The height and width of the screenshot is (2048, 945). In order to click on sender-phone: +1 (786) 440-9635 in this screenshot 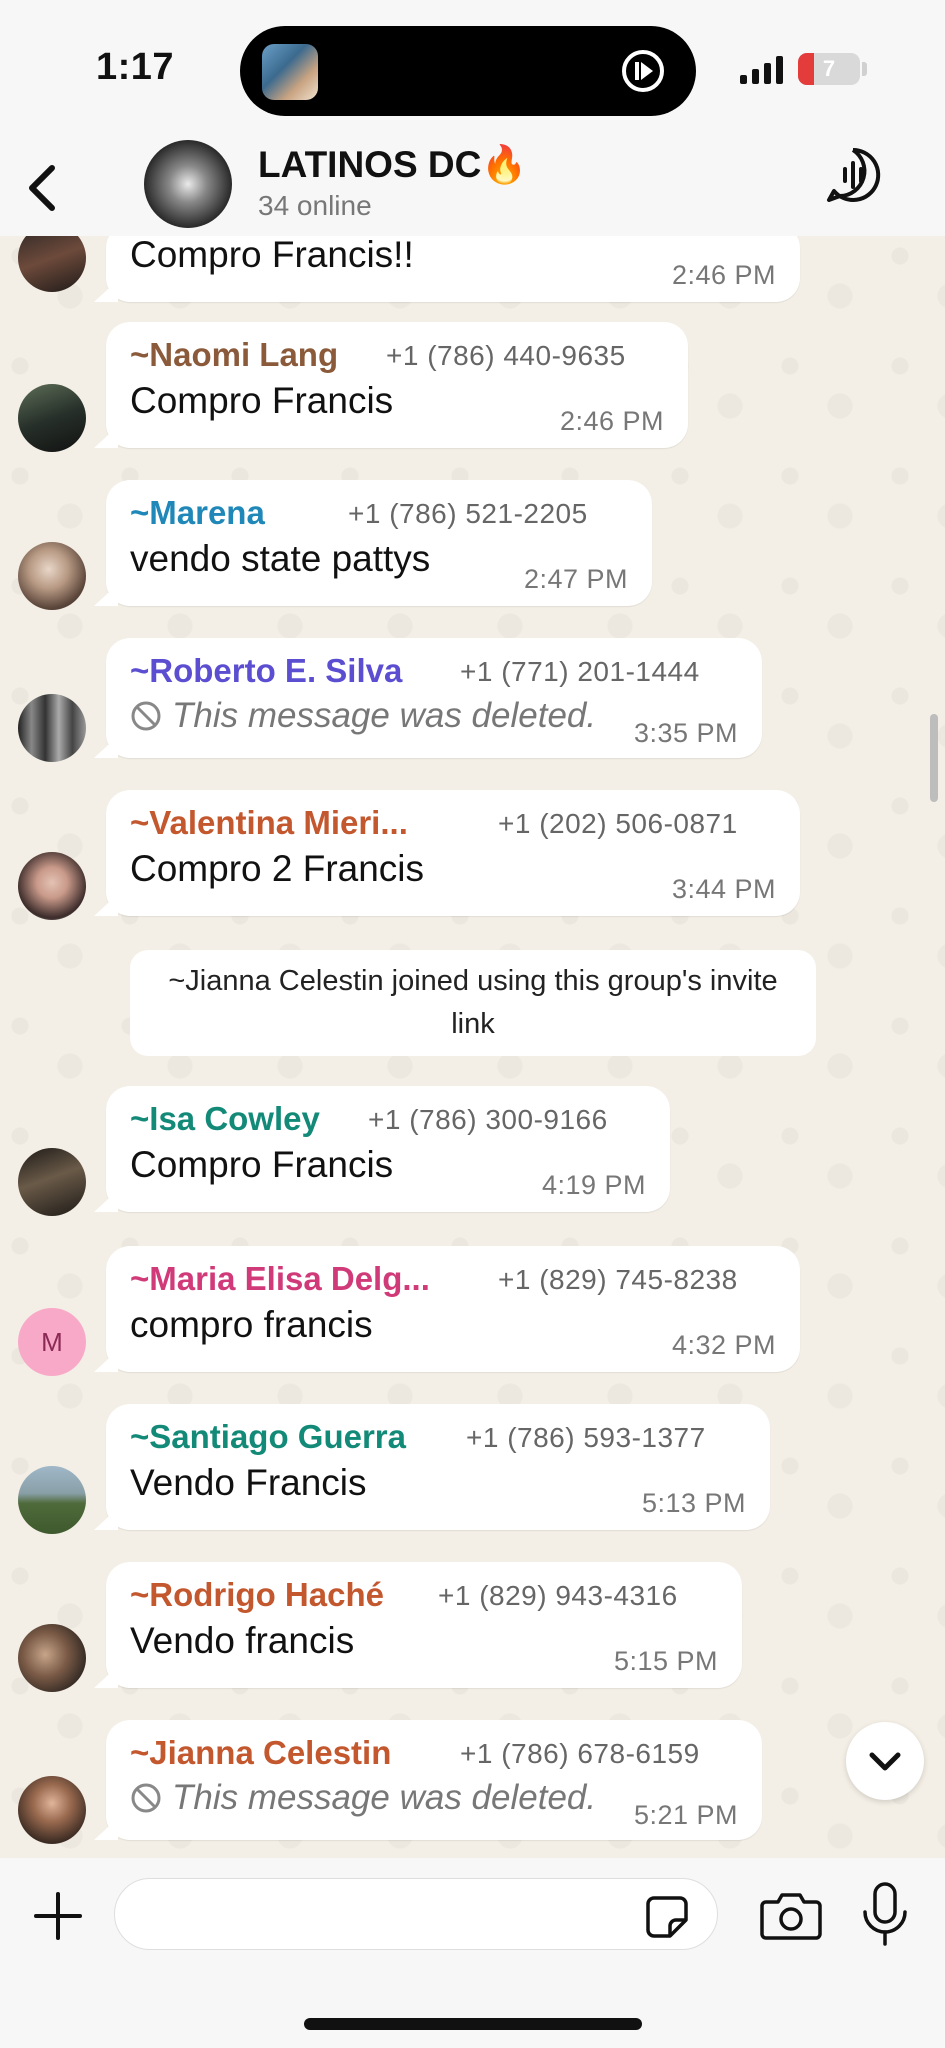, I will do `click(506, 355)`.